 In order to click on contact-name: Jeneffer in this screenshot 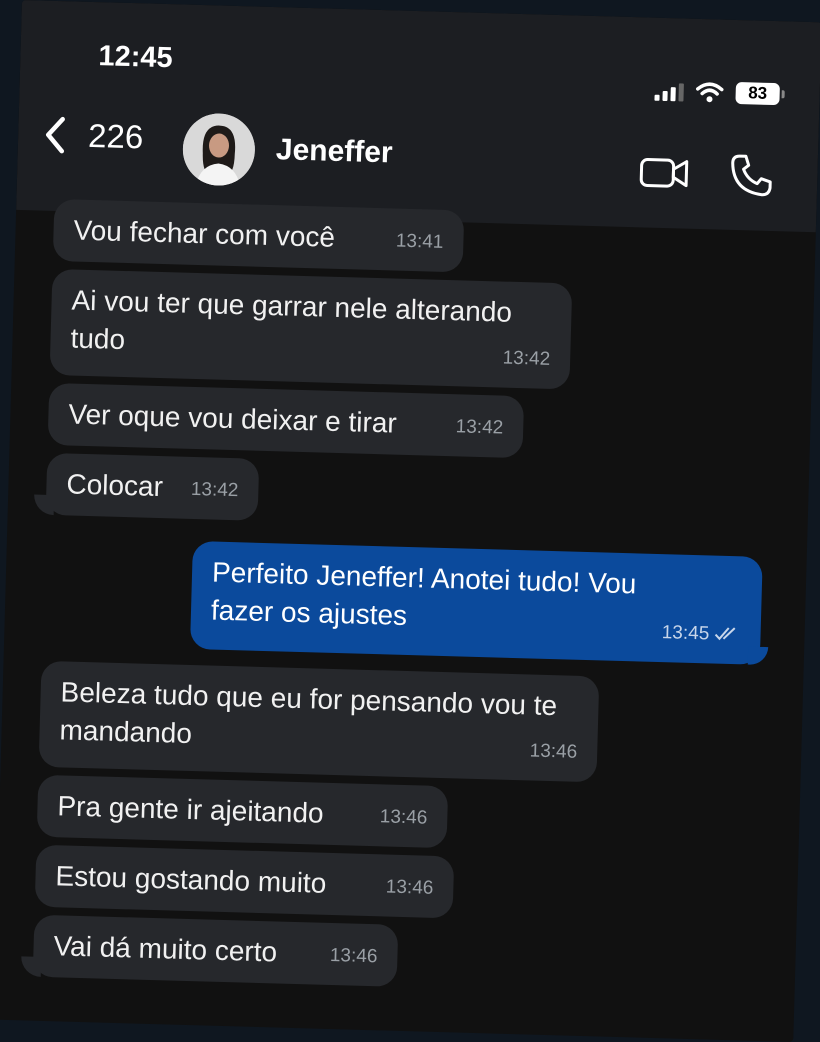, I will do `click(334, 151)`.